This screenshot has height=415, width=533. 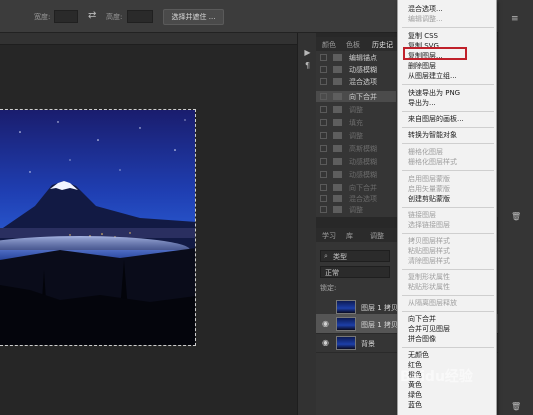 I want to click on menu-item: 清除图层样式, so click(x=429, y=261).